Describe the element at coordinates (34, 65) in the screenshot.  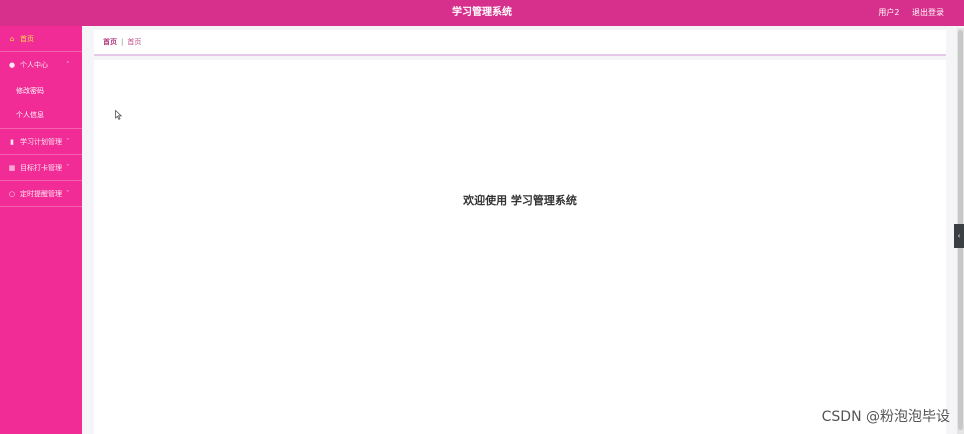
I see `sidebar-item-label: 个人中心` at that location.